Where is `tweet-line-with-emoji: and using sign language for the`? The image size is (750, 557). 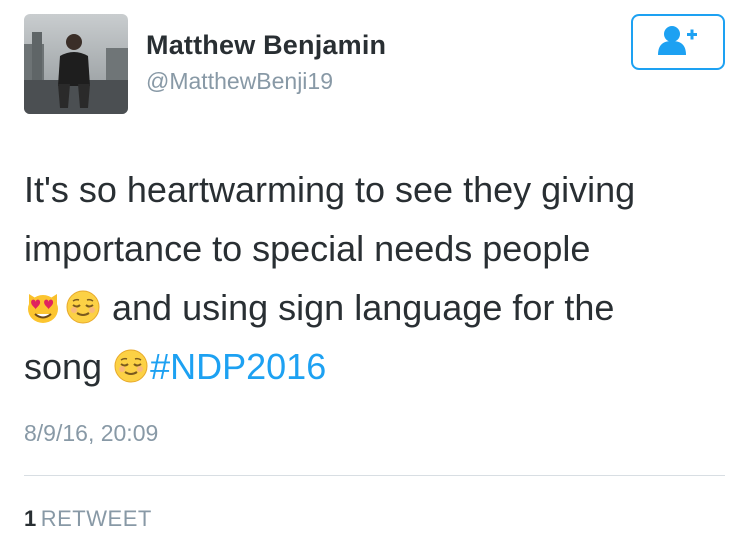
tweet-line-with-emoji: and using sign language for the is located at coordinates (374, 307).